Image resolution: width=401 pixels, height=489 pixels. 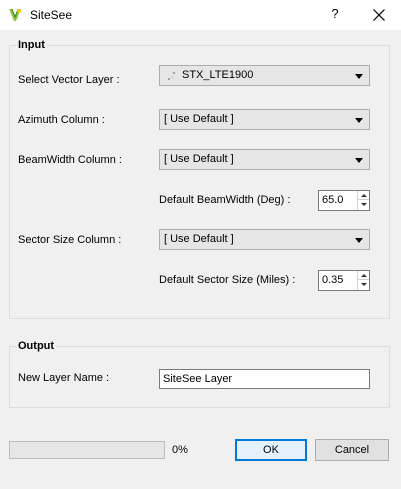 I want to click on sector-size-value: [ Use Default ], so click(x=199, y=239).